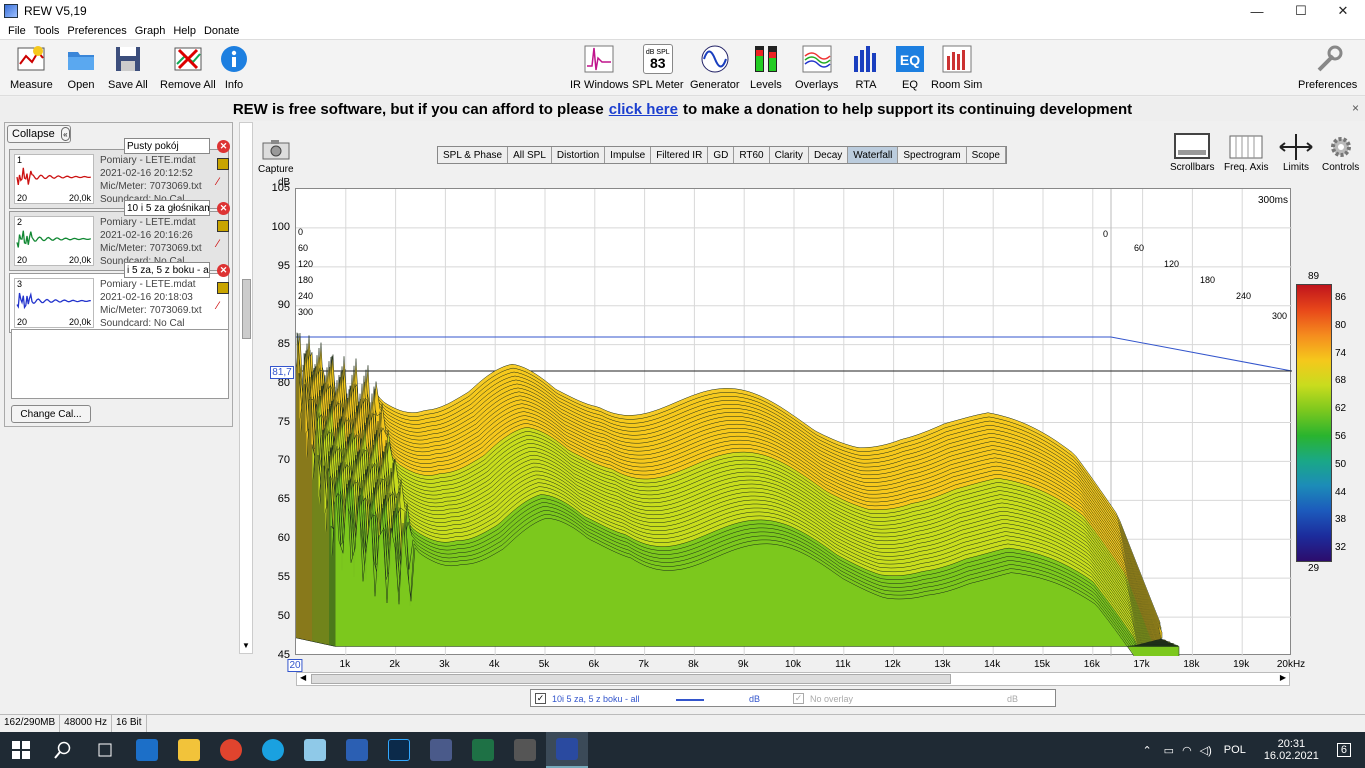  Describe the element at coordinates (234, 67) in the screenshot. I see `info-button: Info` at that location.